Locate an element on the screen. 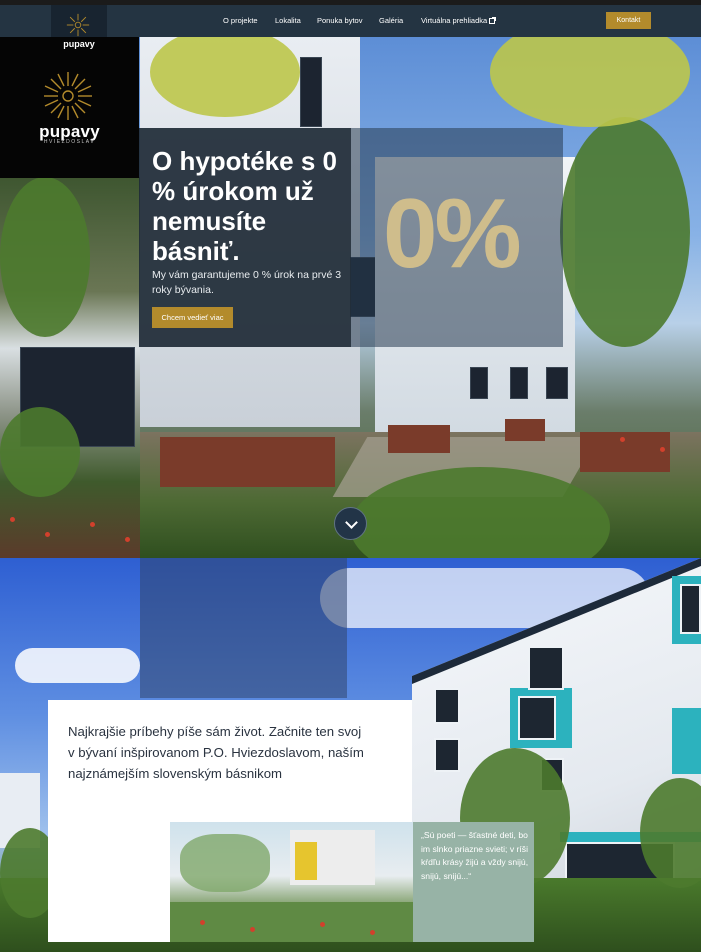  scroll-down-button is located at coordinates (350, 523).